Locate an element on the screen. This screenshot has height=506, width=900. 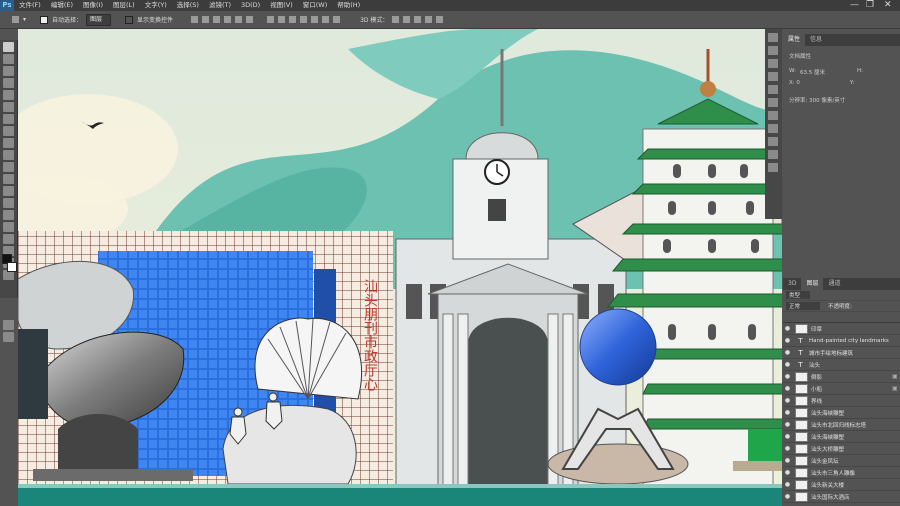
screen-mode-icon is located at coordinates (8, 337).